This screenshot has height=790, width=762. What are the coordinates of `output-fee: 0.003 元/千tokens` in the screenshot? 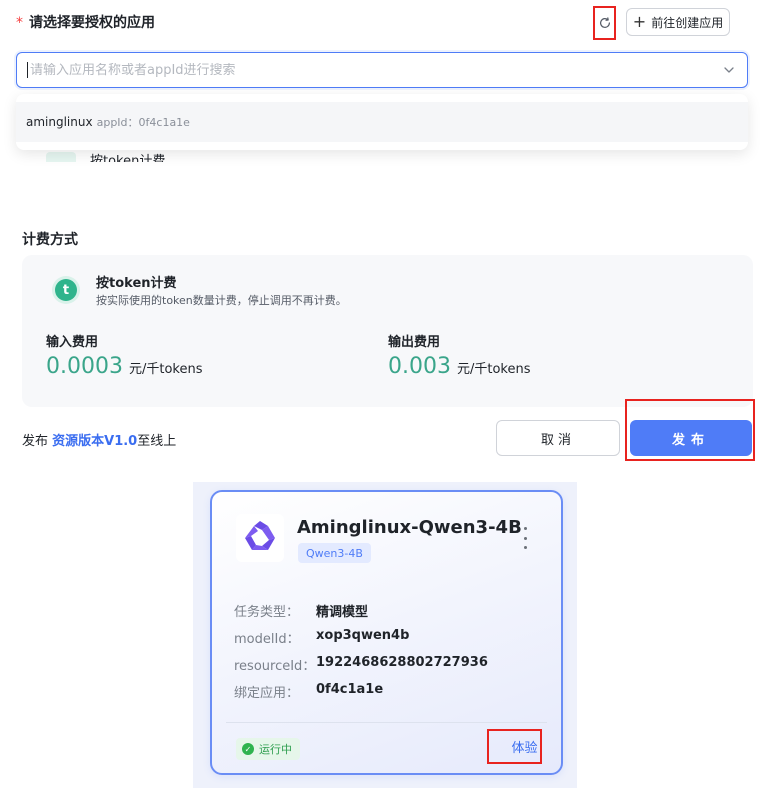 It's located at (459, 366).